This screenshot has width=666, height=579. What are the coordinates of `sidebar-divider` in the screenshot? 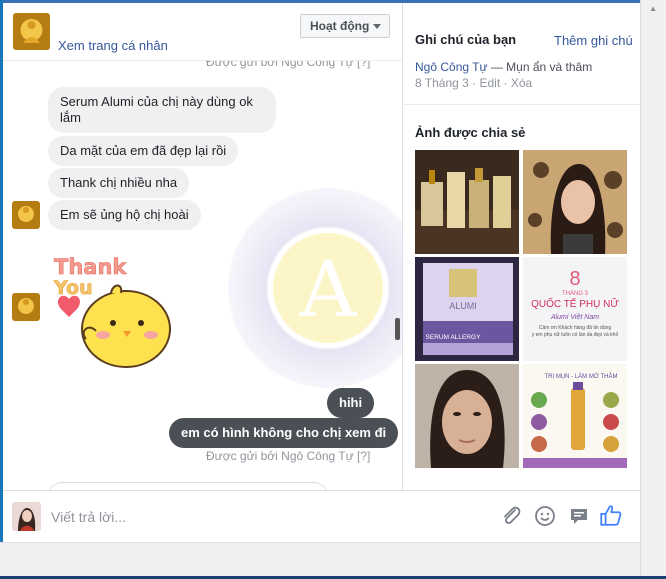 It's located at (522, 104).